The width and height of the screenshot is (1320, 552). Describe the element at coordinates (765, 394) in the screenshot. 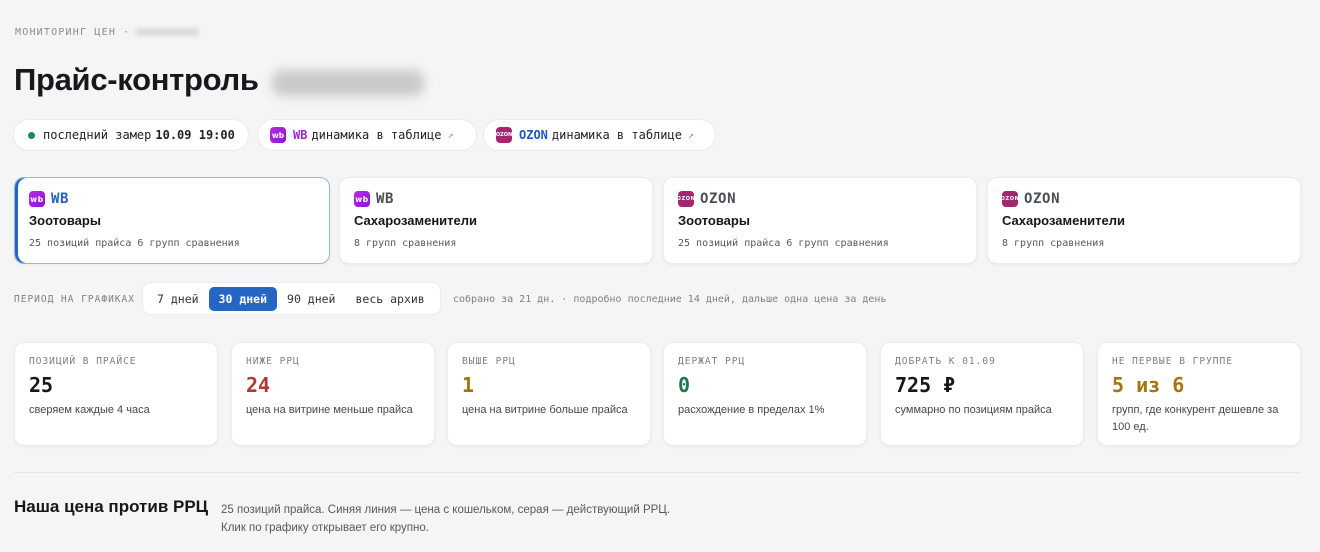

I see `stat-card-hold-rrp: ДЕРЖАТ РРЦ 0 расхождение в пределах 1%` at that location.